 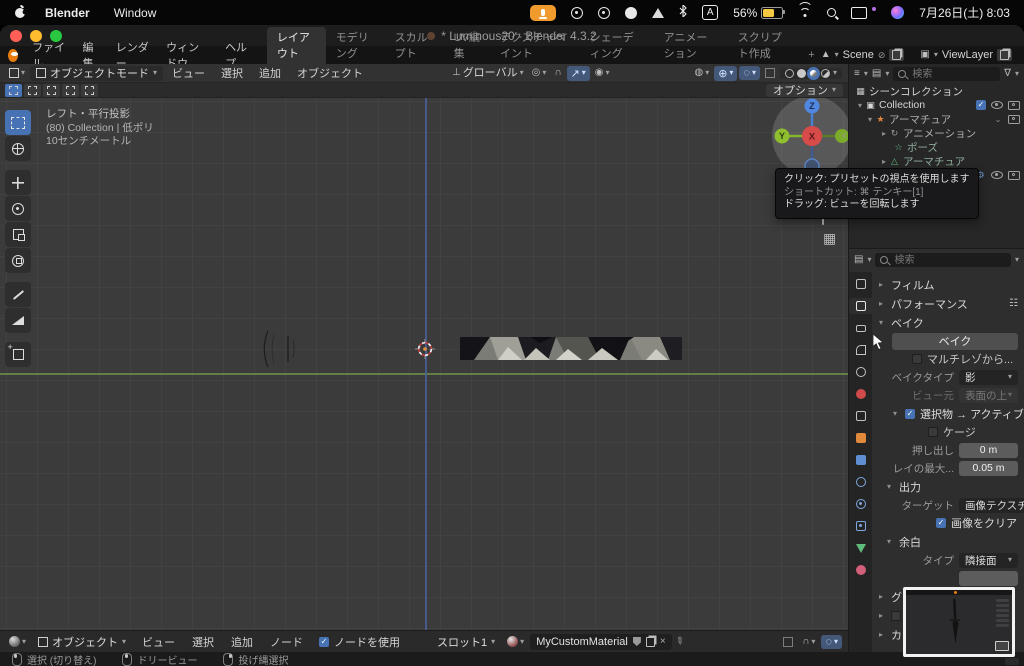 What do you see at coordinates (910, 413) in the screenshot?
I see `selected-to-active-checkbox` at bounding box center [910, 413].